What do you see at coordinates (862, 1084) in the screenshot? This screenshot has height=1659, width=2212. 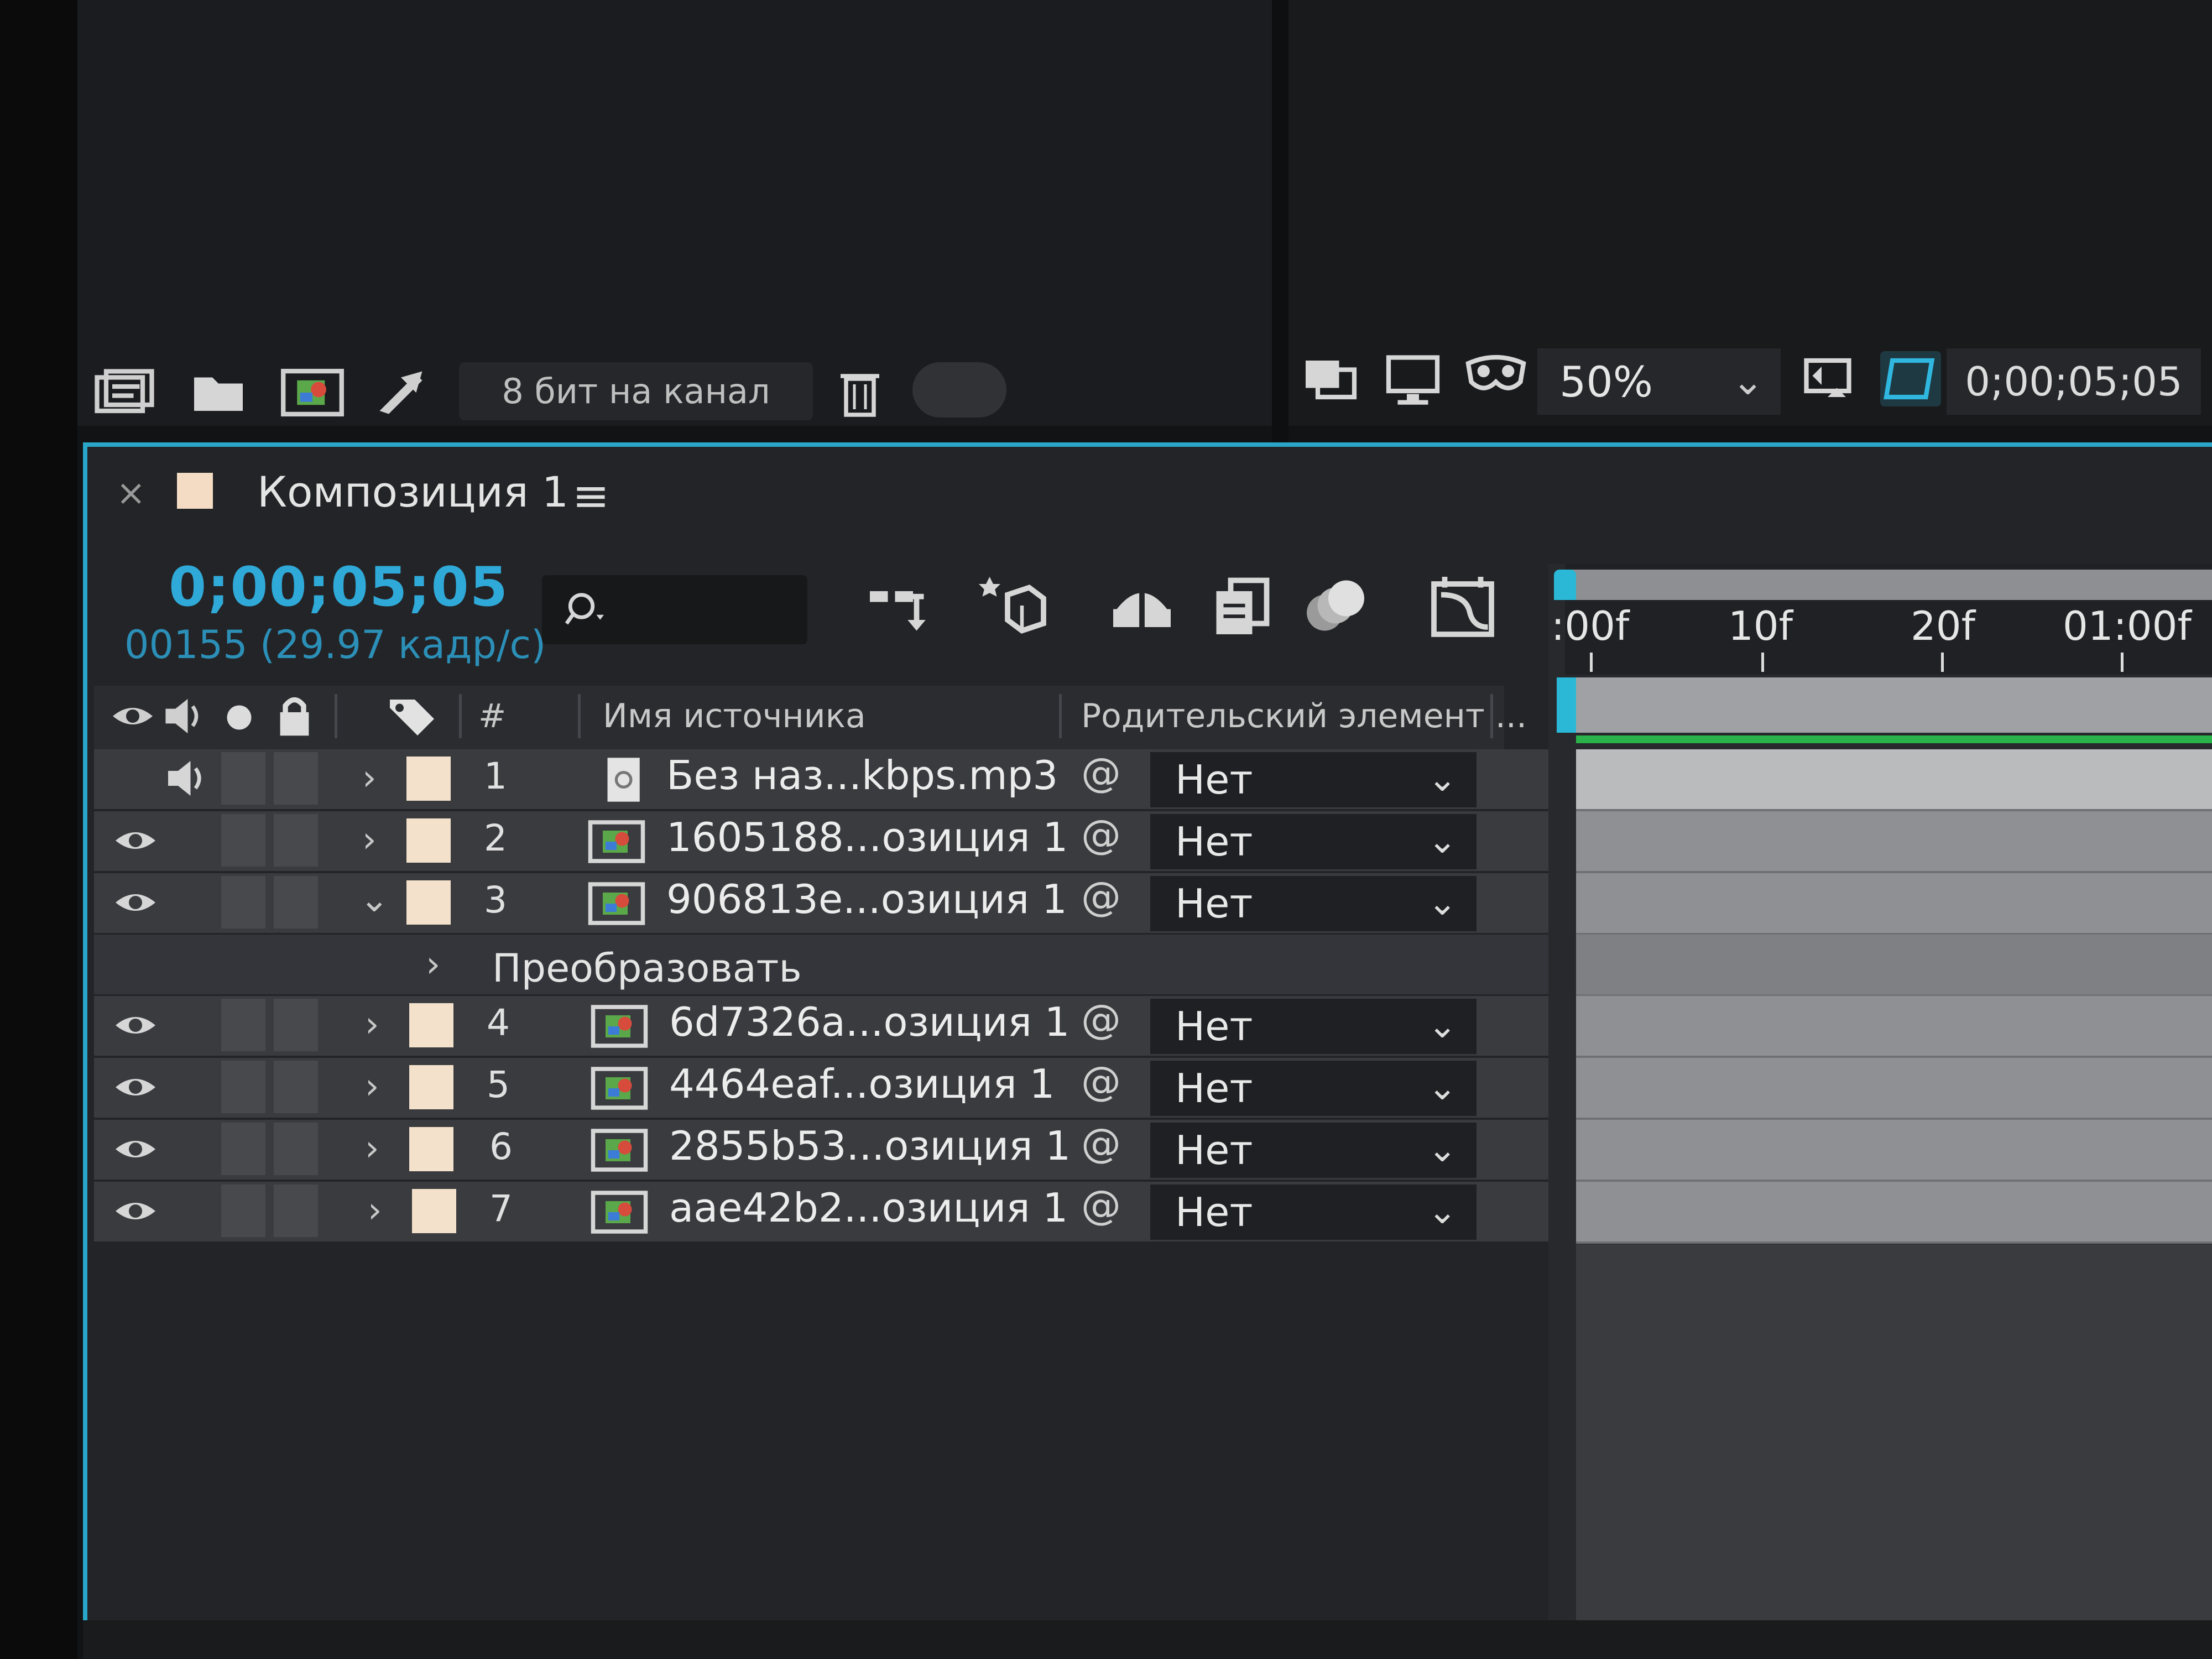 I see `layer-name: 4464eaf...озиция 1` at bounding box center [862, 1084].